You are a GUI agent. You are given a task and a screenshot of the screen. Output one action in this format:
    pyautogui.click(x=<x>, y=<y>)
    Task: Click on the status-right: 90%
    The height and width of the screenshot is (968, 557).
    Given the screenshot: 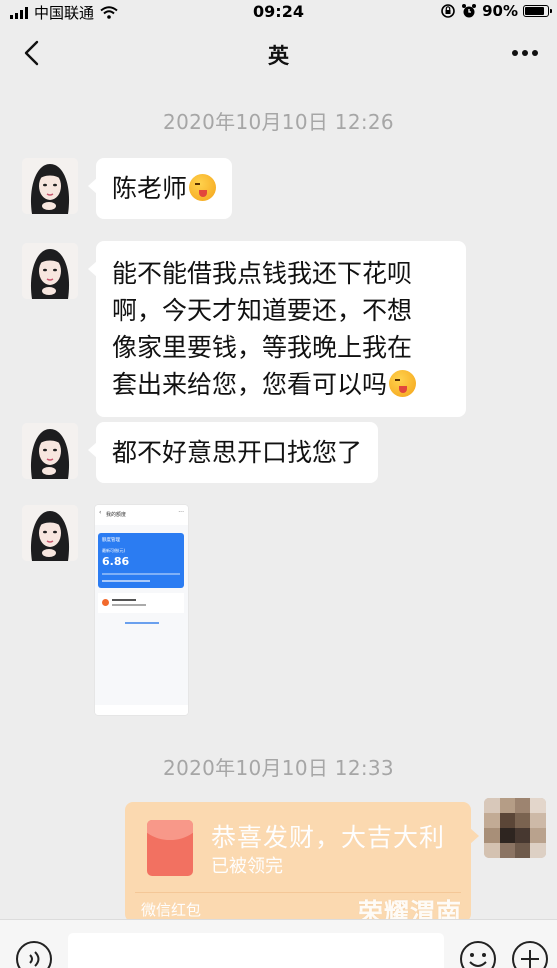 What is the action you would take?
    pyautogui.click(x=496, y=11)
    